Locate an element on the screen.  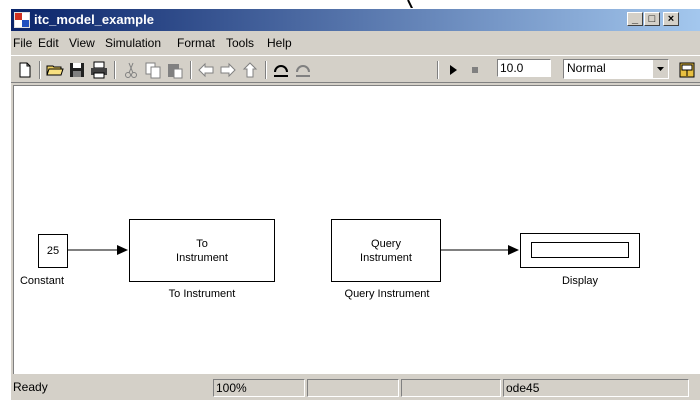
query-instrument-text-line1: Query is located at coordinates (386, 243).